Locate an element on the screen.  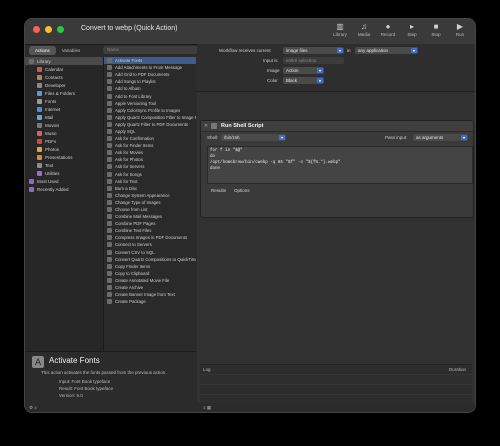
action-item: Burn a Disc is located at coordinates (150, 188).